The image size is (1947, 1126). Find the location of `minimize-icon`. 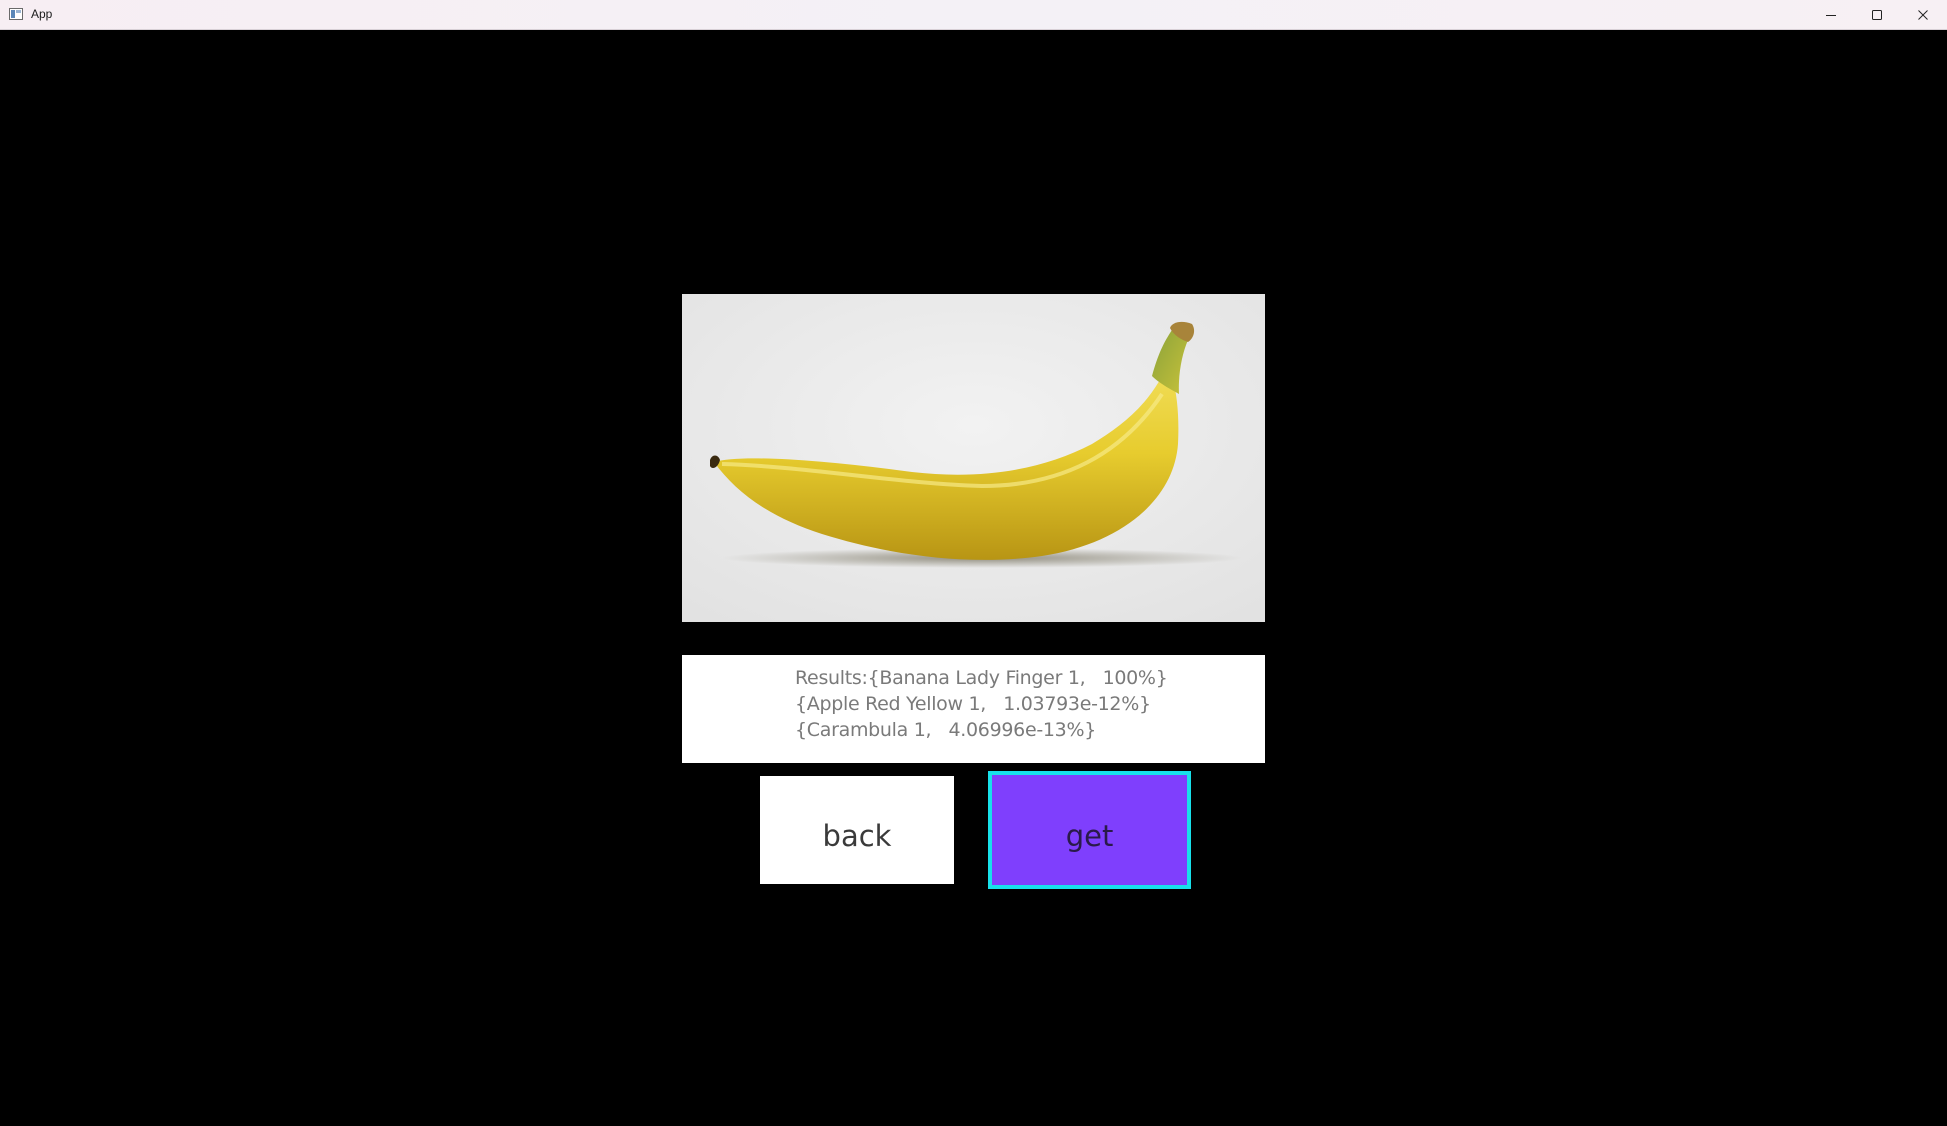

minimize-icon is located at coordinates (1831, 15).